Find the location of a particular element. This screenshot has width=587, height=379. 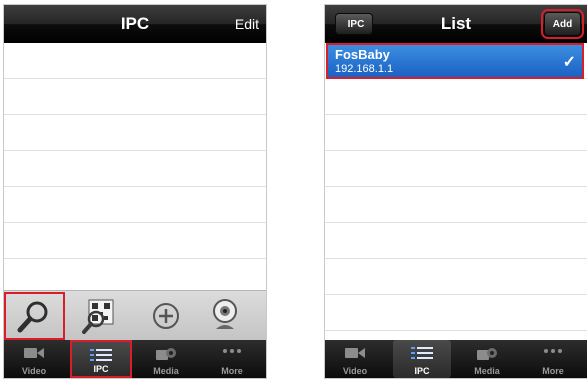

navigation-bar: IPC Edit is located at coordinates (135, 24).